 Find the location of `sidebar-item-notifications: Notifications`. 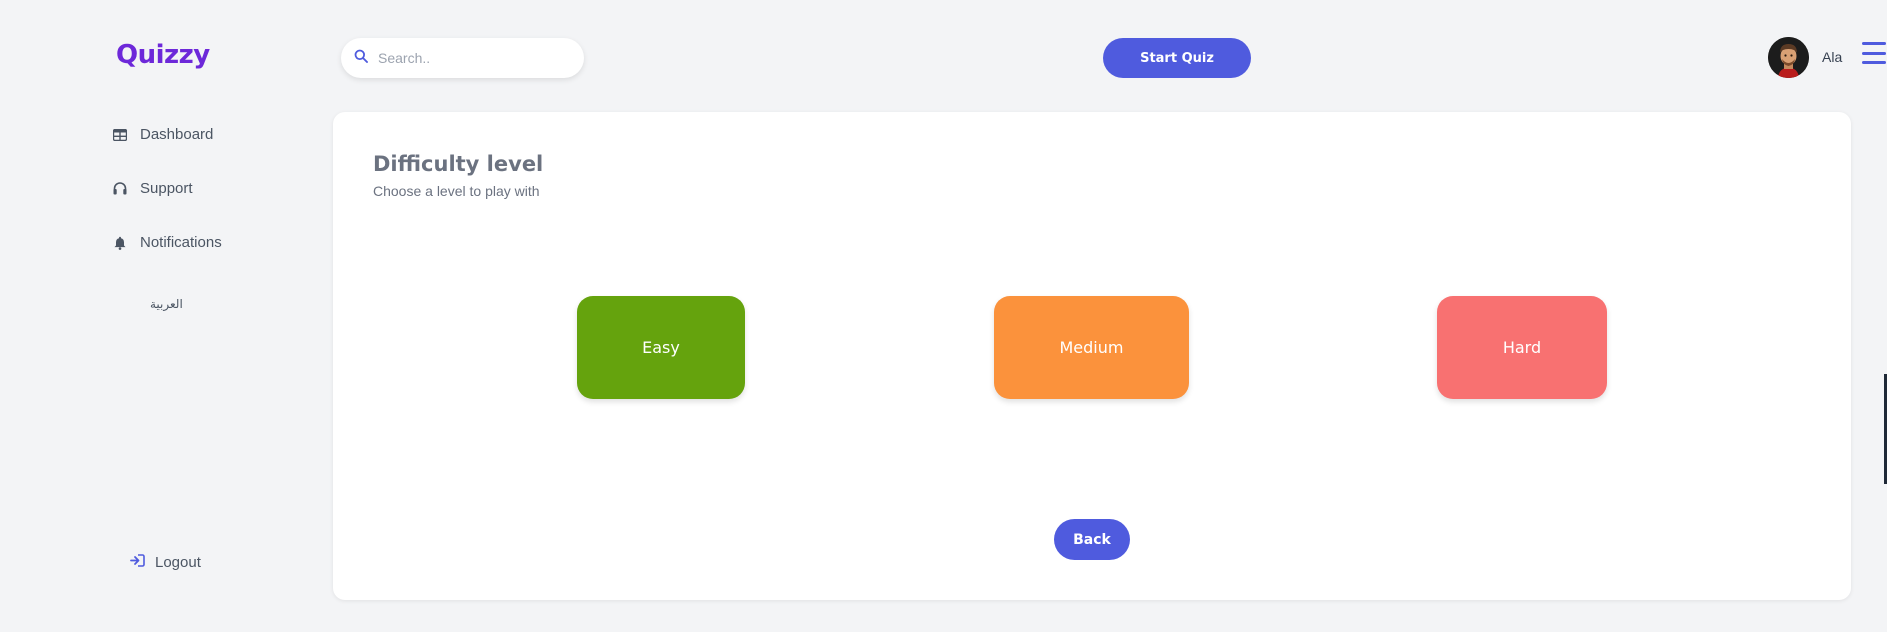

sidebar-item-notifications: Notifications is located at coordinates (167, 242).